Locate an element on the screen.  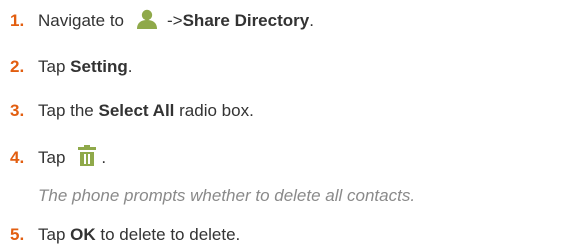
step-5: 5. Tap OK to delete to delete. is located at coordinates (120, 235).